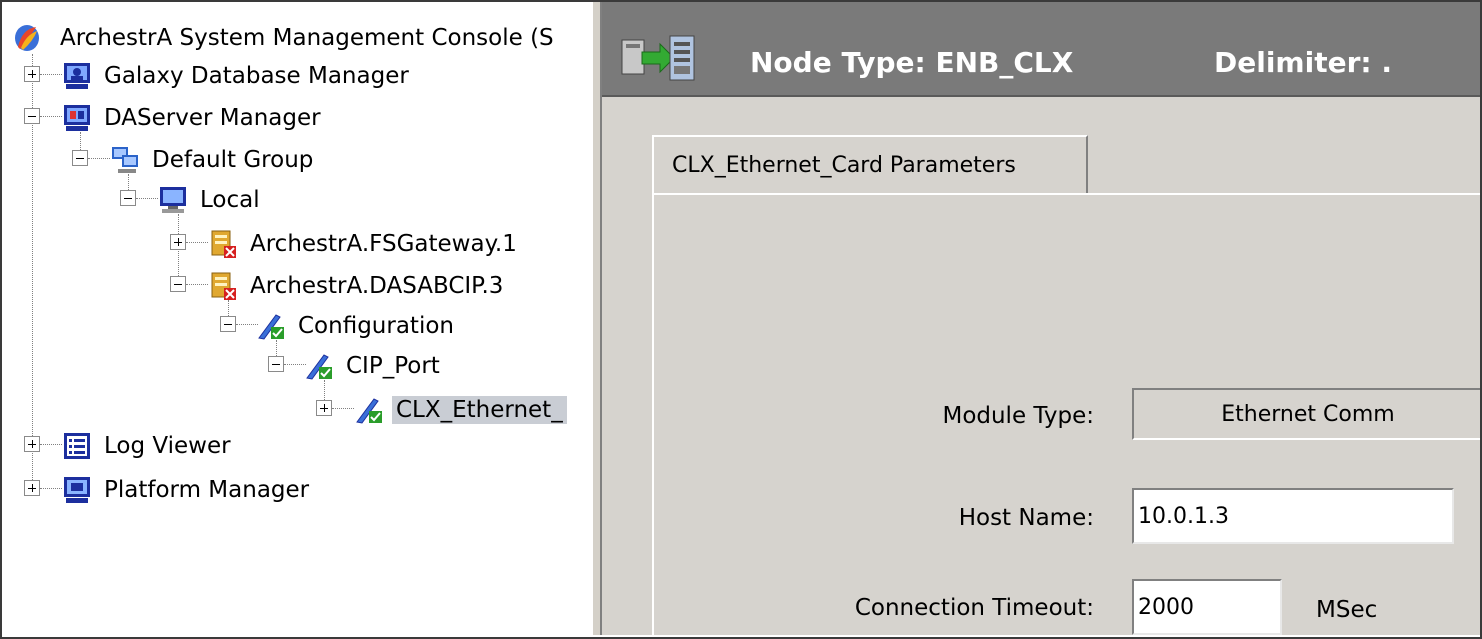  What do you see at coordinates (1026, 518) in the screenshot?
I see `host-name-label: Host Name:` at bounding box center [1026, 518].